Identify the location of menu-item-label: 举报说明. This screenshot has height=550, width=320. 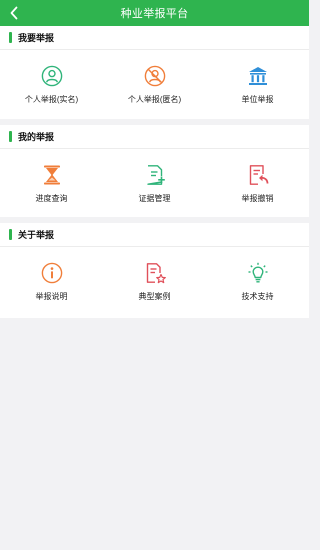
(51, 296).